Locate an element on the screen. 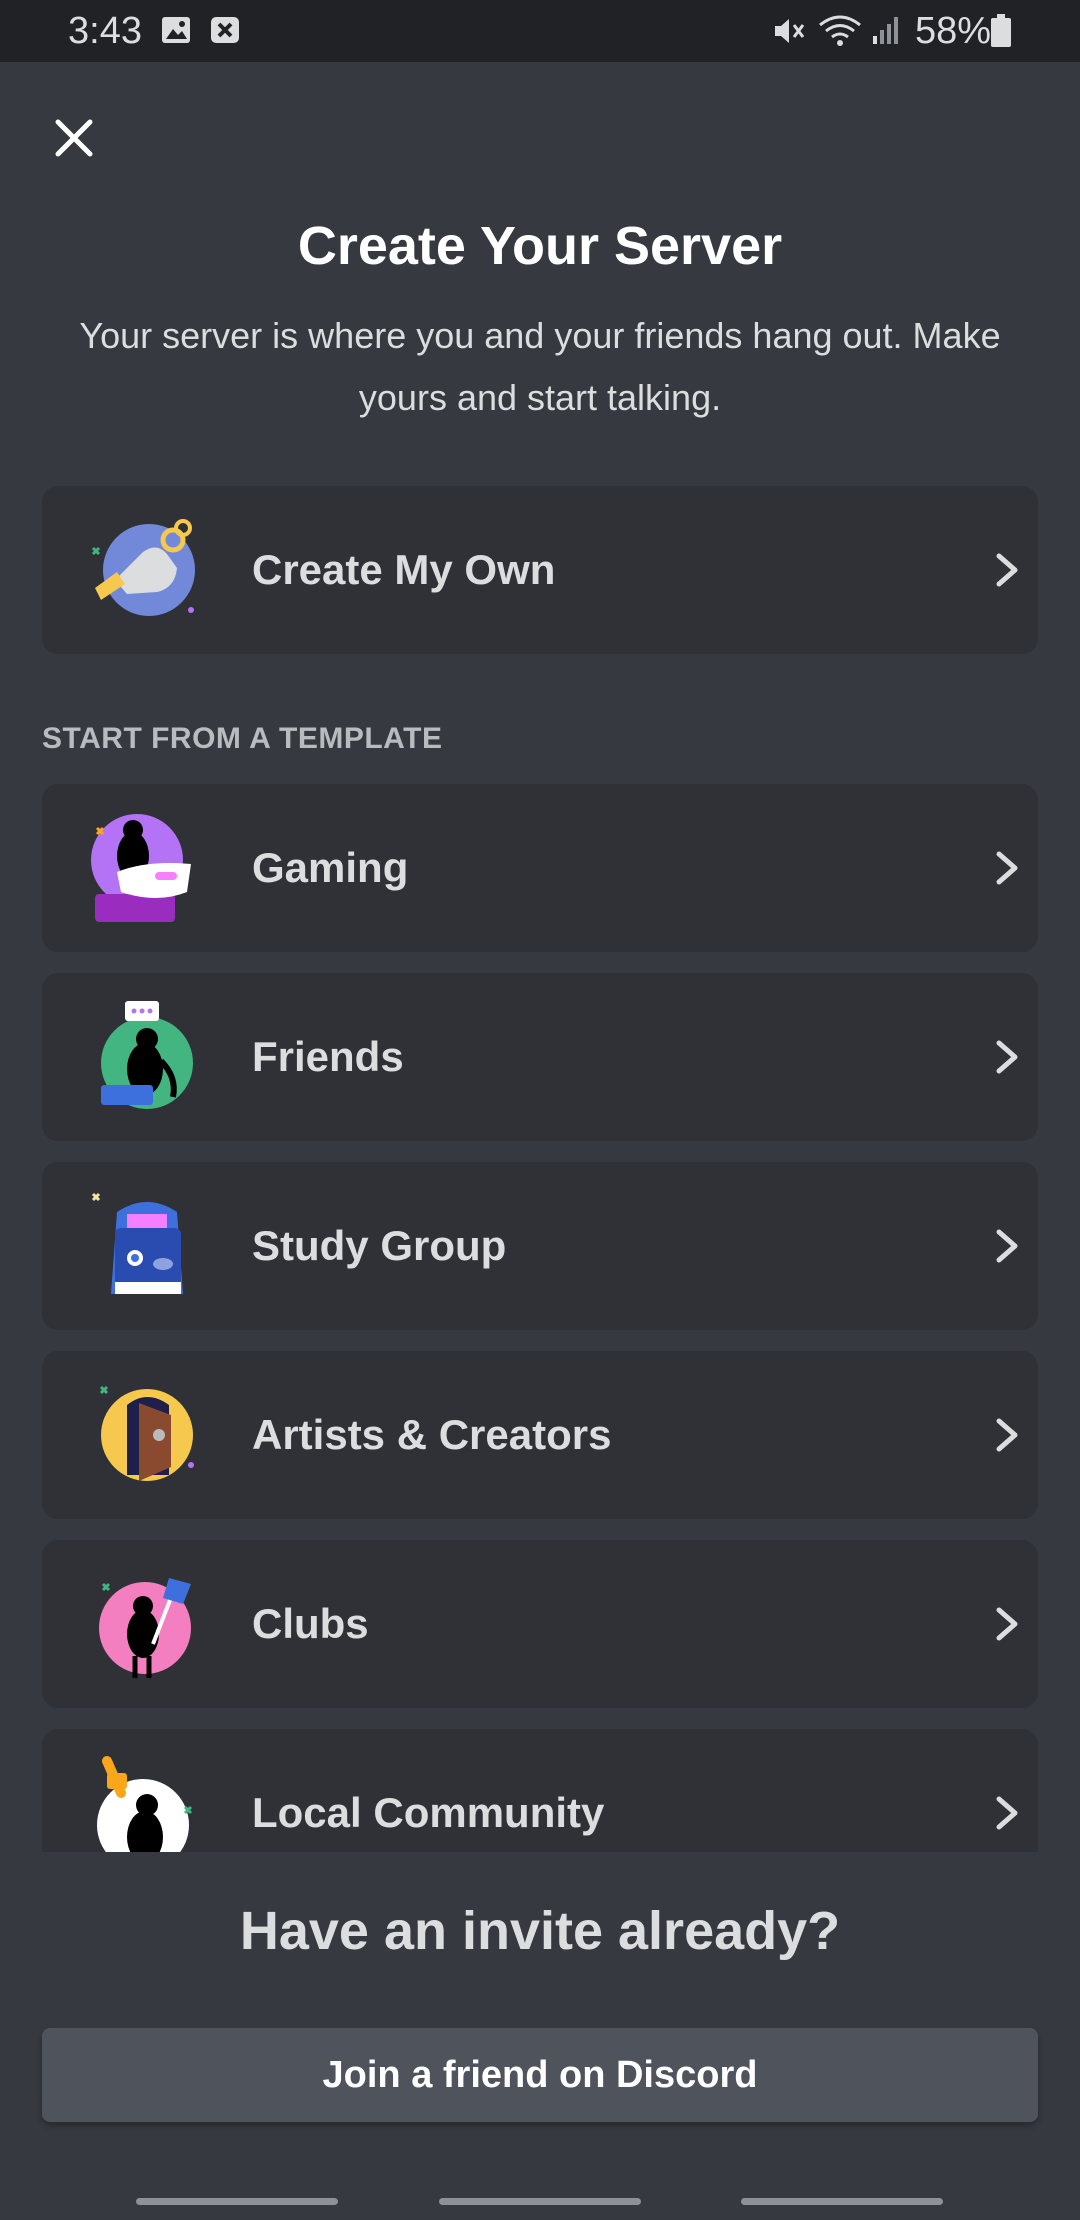  gesture-navigation-bar is located at coordinates (540, 2205).